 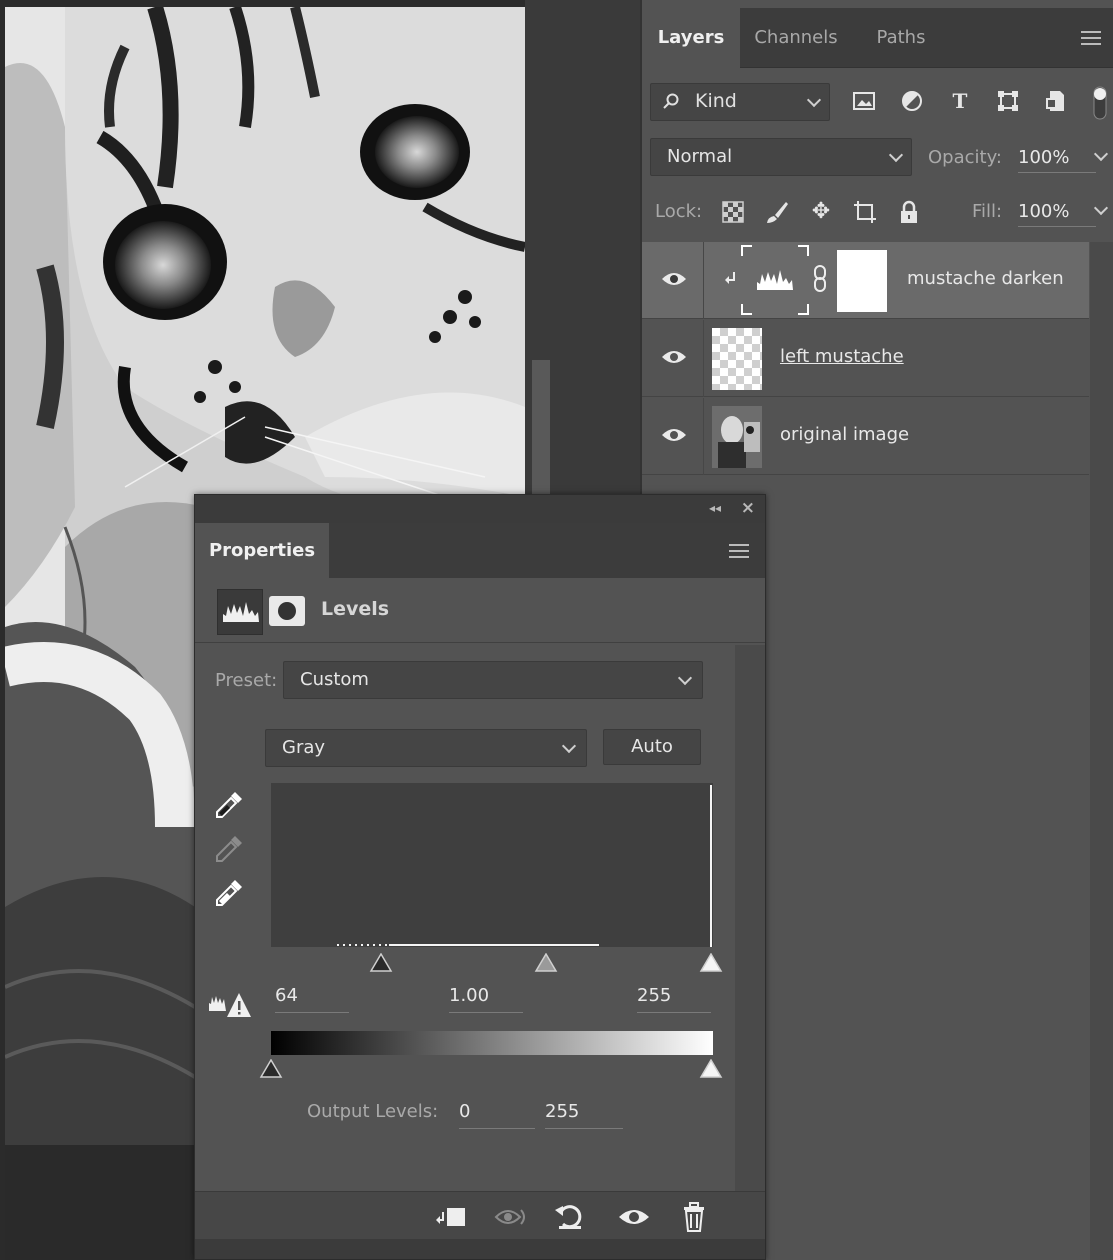 What do you see at coordinates (373, 1111) in the screenshot?
I see `output-levels-label: Output Levels:` at bounding box center [373, 1111].